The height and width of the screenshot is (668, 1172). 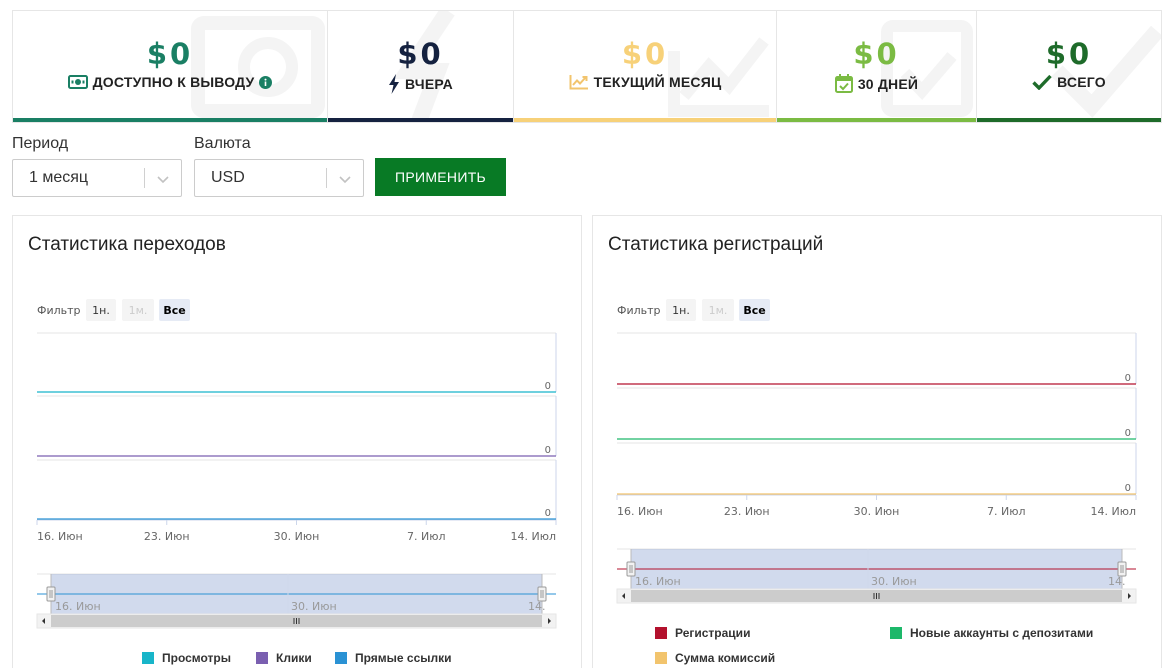 What do you see at coordinates (888, 83) in the screenshot?
I see `stat-label: 30 ДНЕЙ` at bounding box center [888, 83].